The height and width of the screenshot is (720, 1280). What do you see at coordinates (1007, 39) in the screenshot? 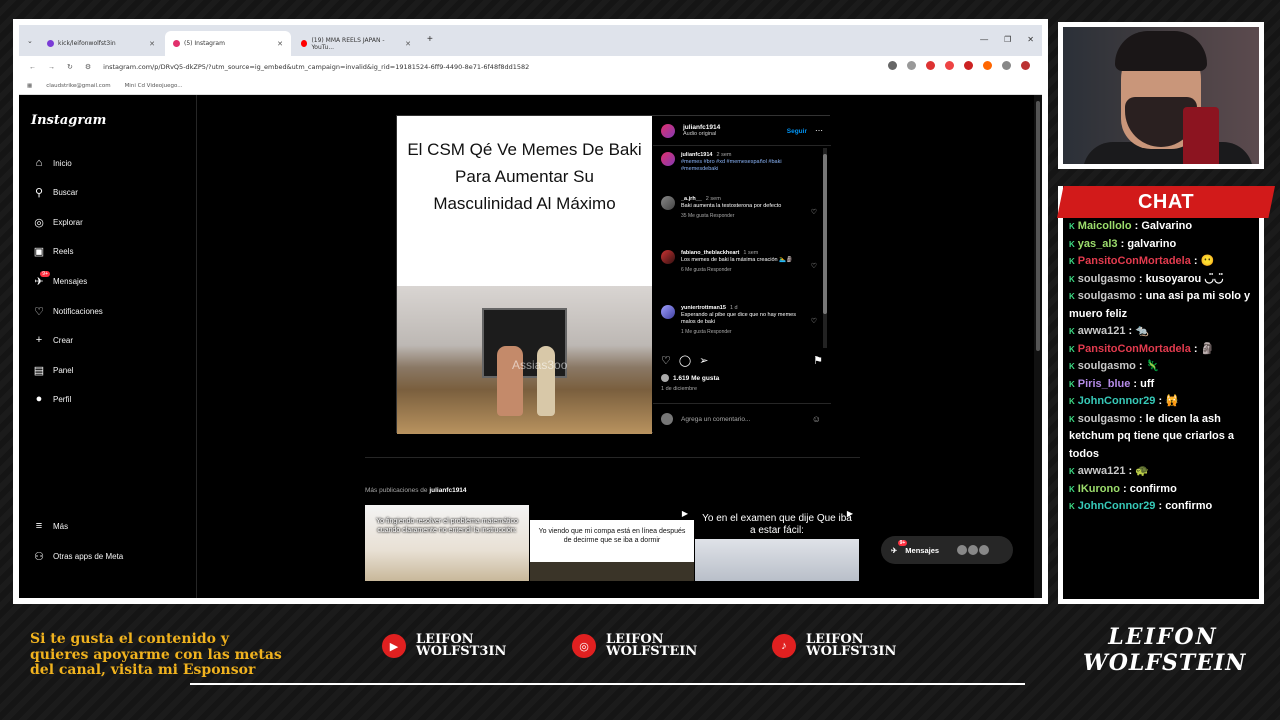
I see `restore-icon: ❐` at bounding box center [1007, 39].